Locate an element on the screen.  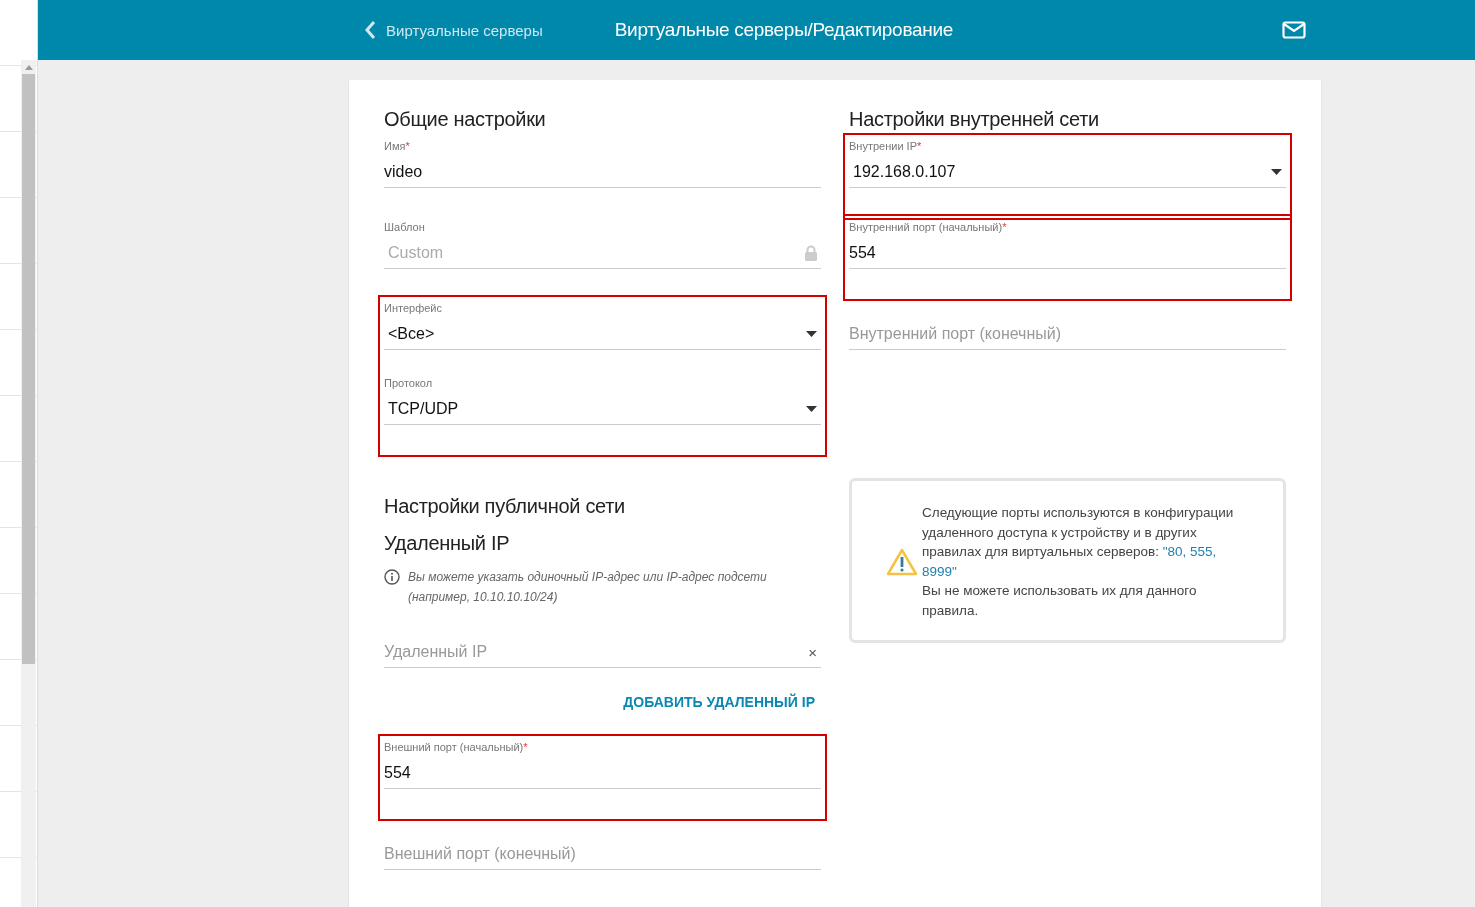
dropdown-field: Внутрении IP* 192.168.0.107 is located at coordinates (1067, 163).